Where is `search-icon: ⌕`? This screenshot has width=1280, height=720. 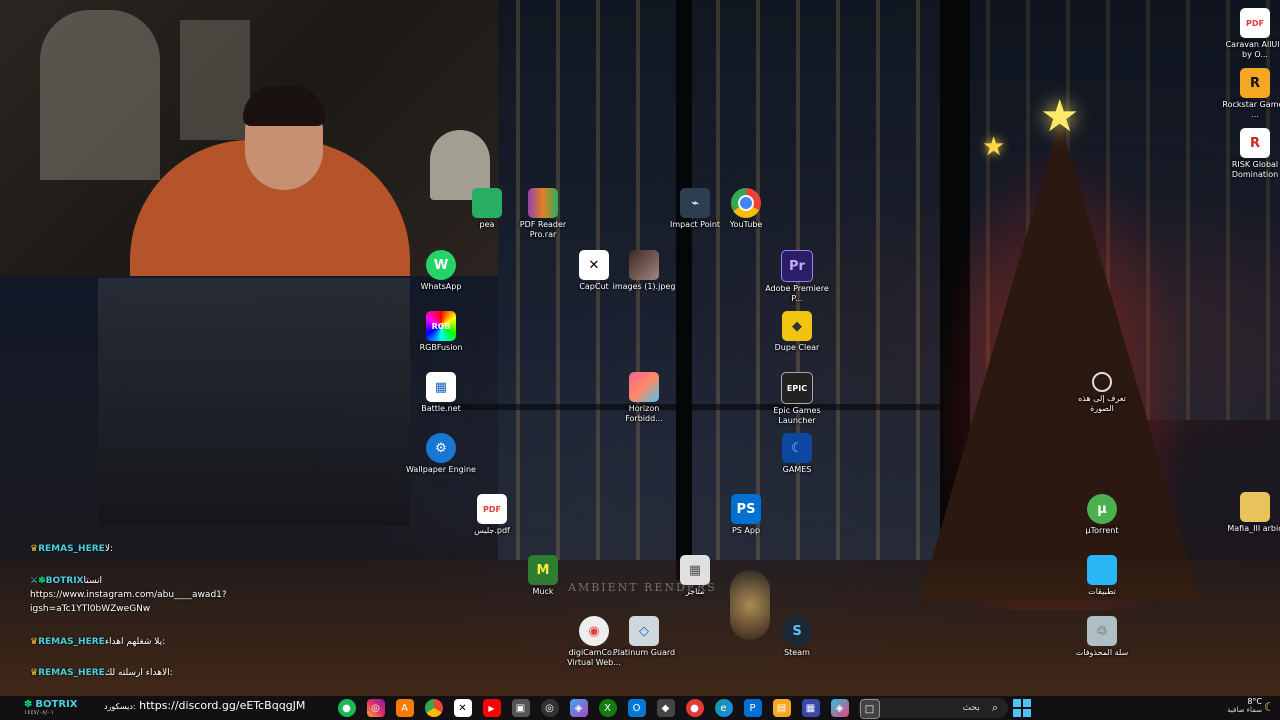 search-icon: ⌕ is located at coordinates (994, 707).